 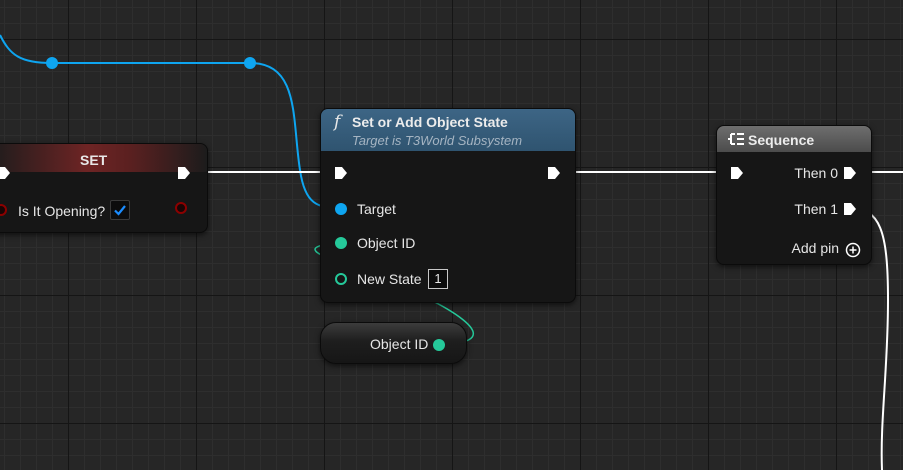 I want to click on check-icon, so click(x=120, y=210).